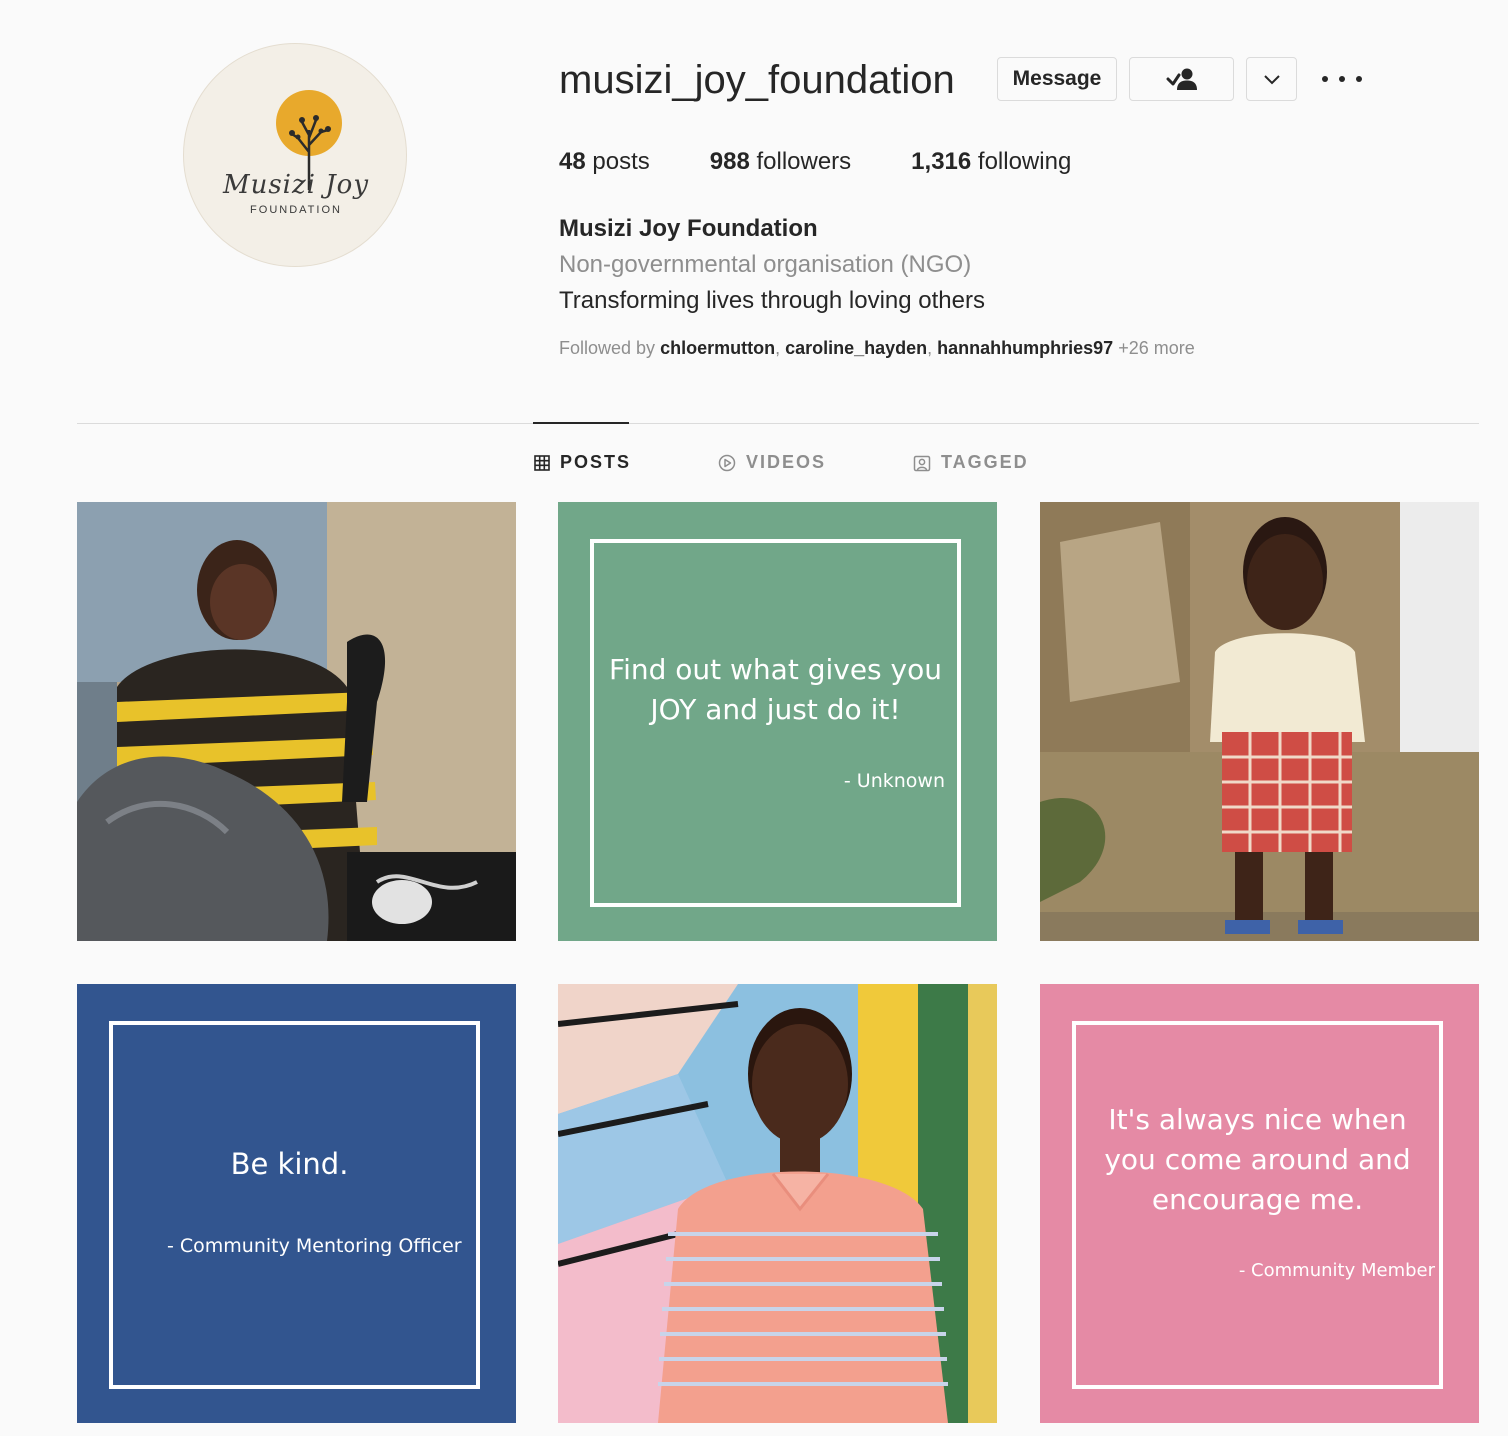 Image resolution: width=1508 pixels, height=1436 pixels. I want to click on followers-stat: 988 followers, so click(780, 162).